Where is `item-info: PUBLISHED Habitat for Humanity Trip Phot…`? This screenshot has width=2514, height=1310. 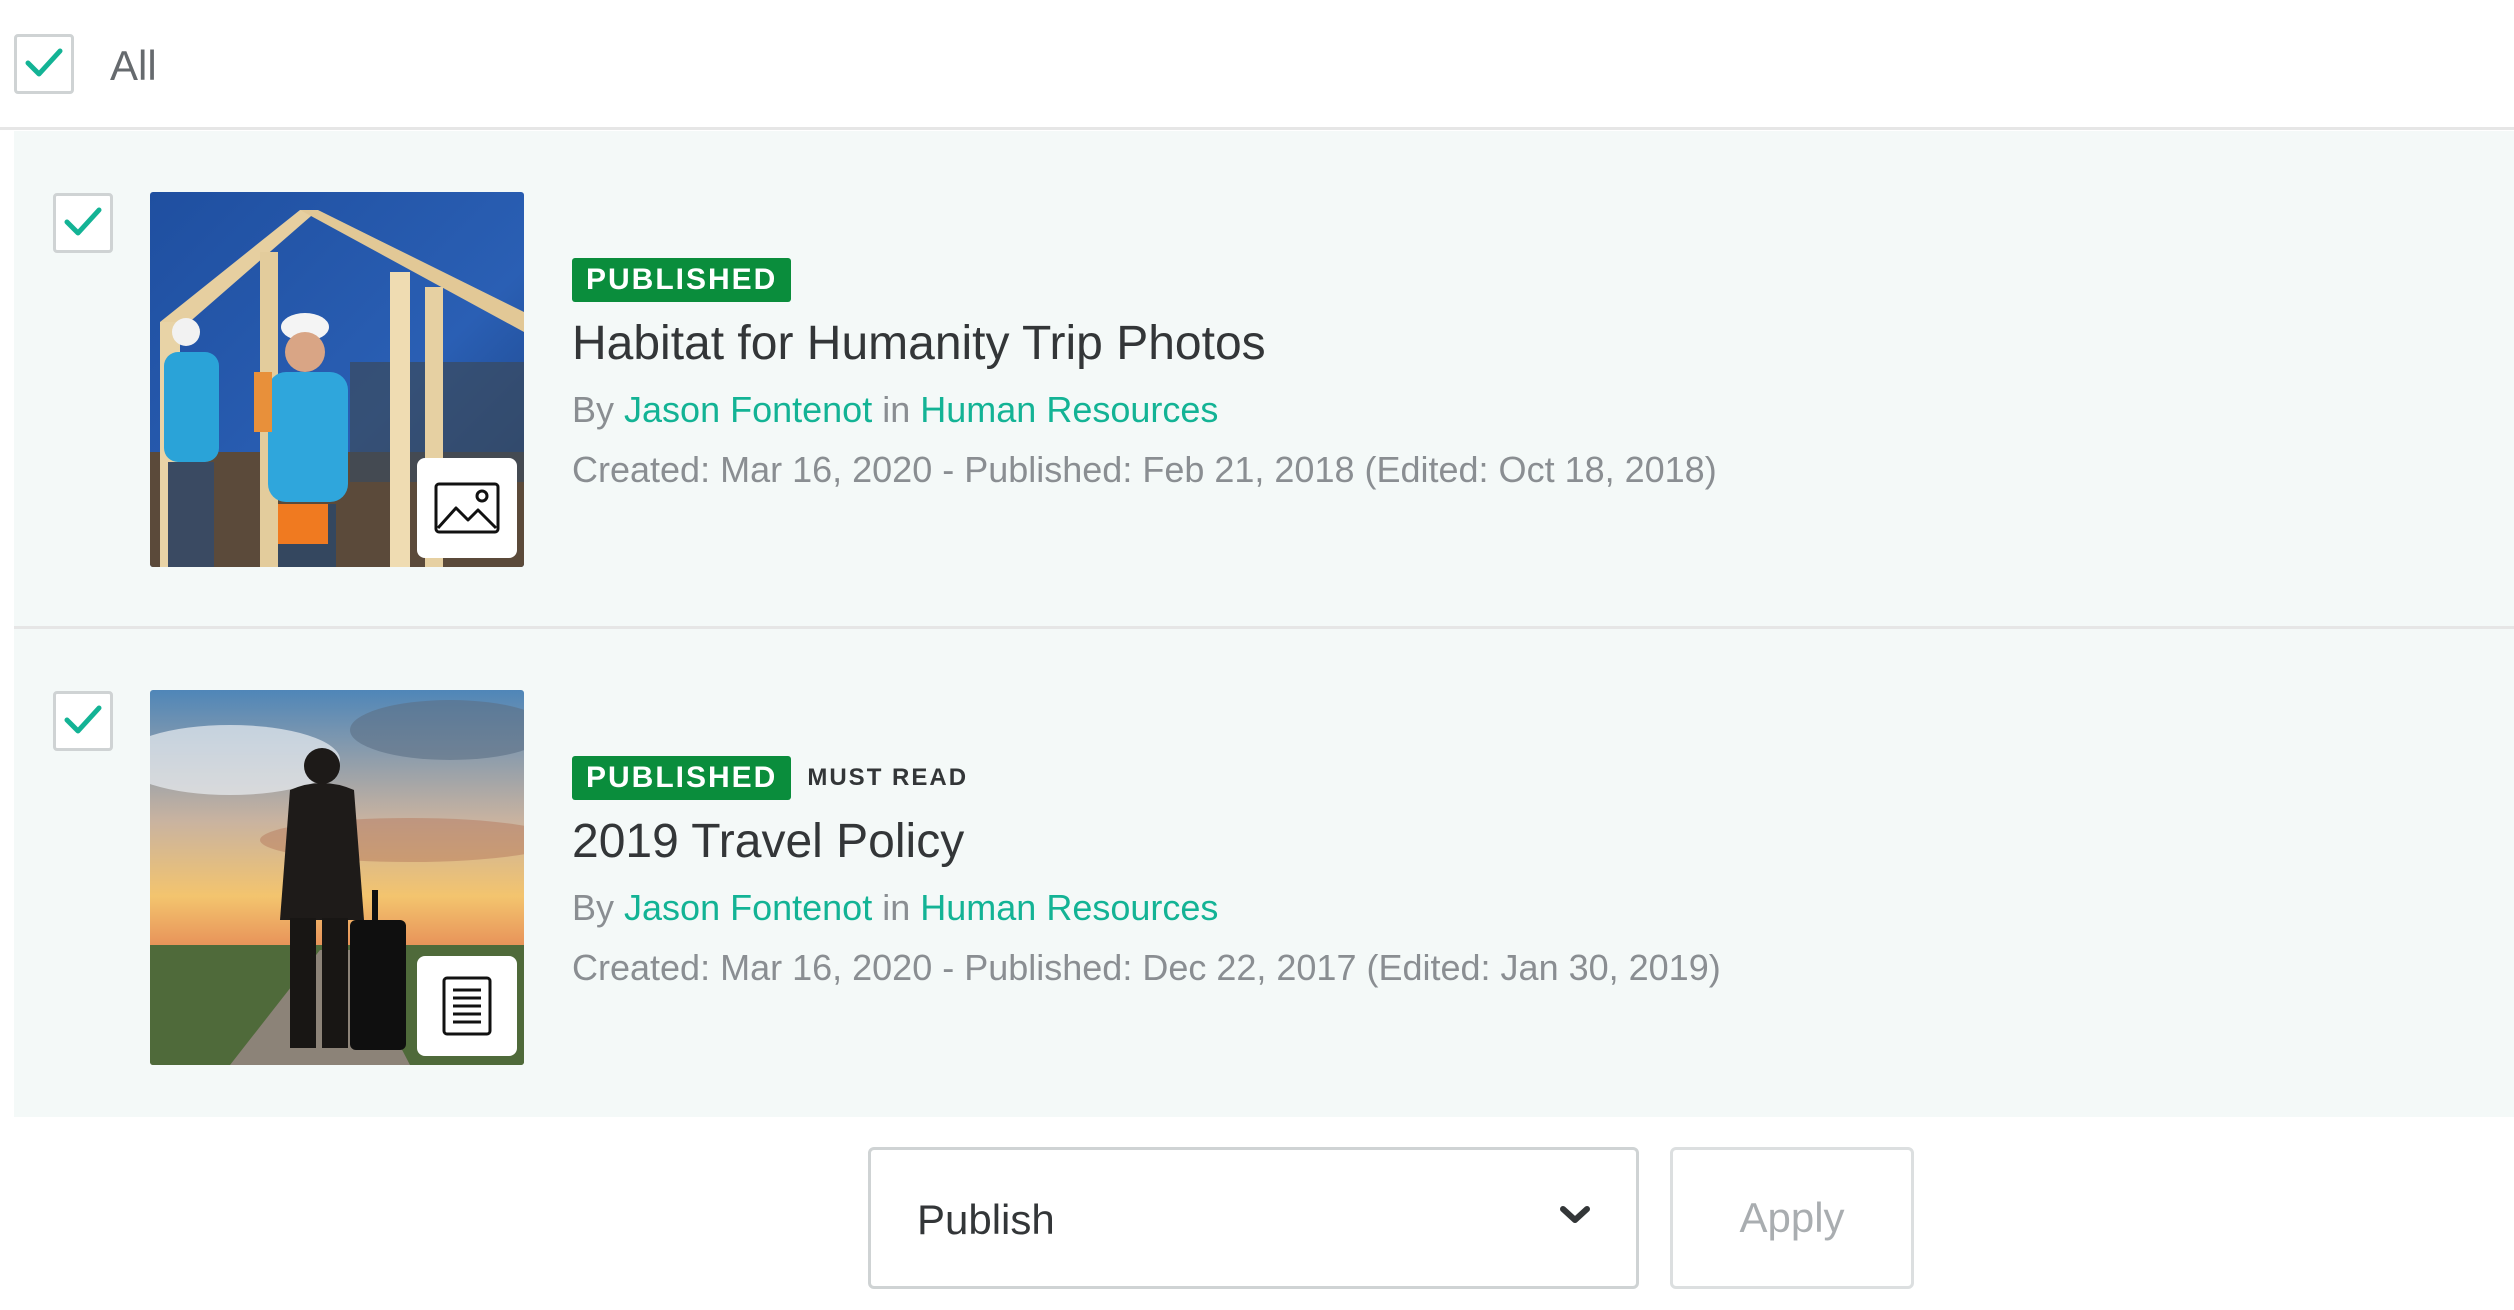
item-info: PUBLISHED Habitat for Humanity Trip Phot… is located at coordinates (1523, 376).